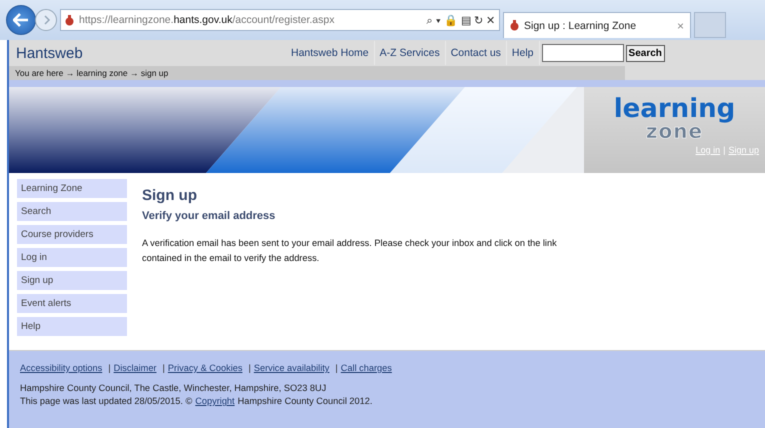  I want to click on back-button, so click(21, 20).